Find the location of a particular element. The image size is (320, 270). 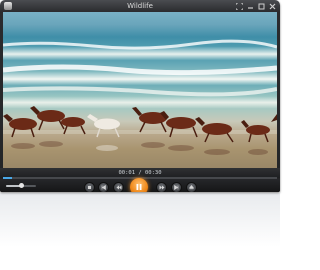

next-icon is located at coordinates (176, 187).